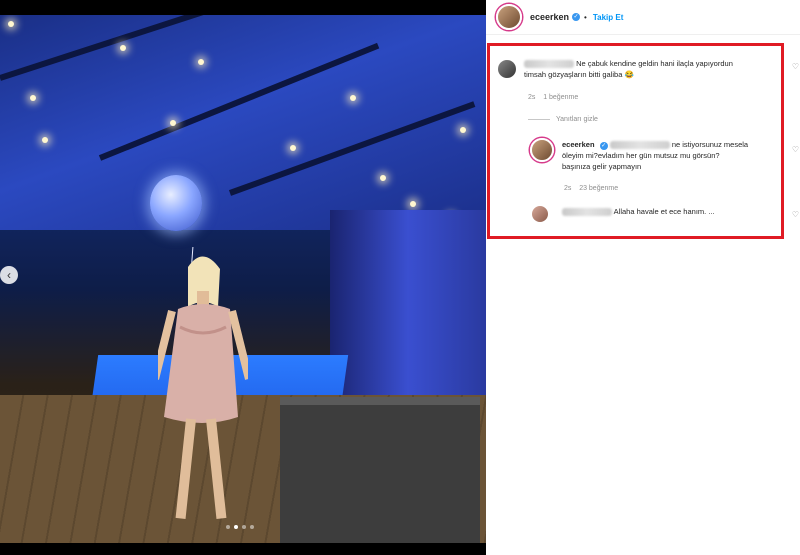 The width and height of the screenshot is (800, 555). I want to click on post-username: eceerken, so click(549, 17).